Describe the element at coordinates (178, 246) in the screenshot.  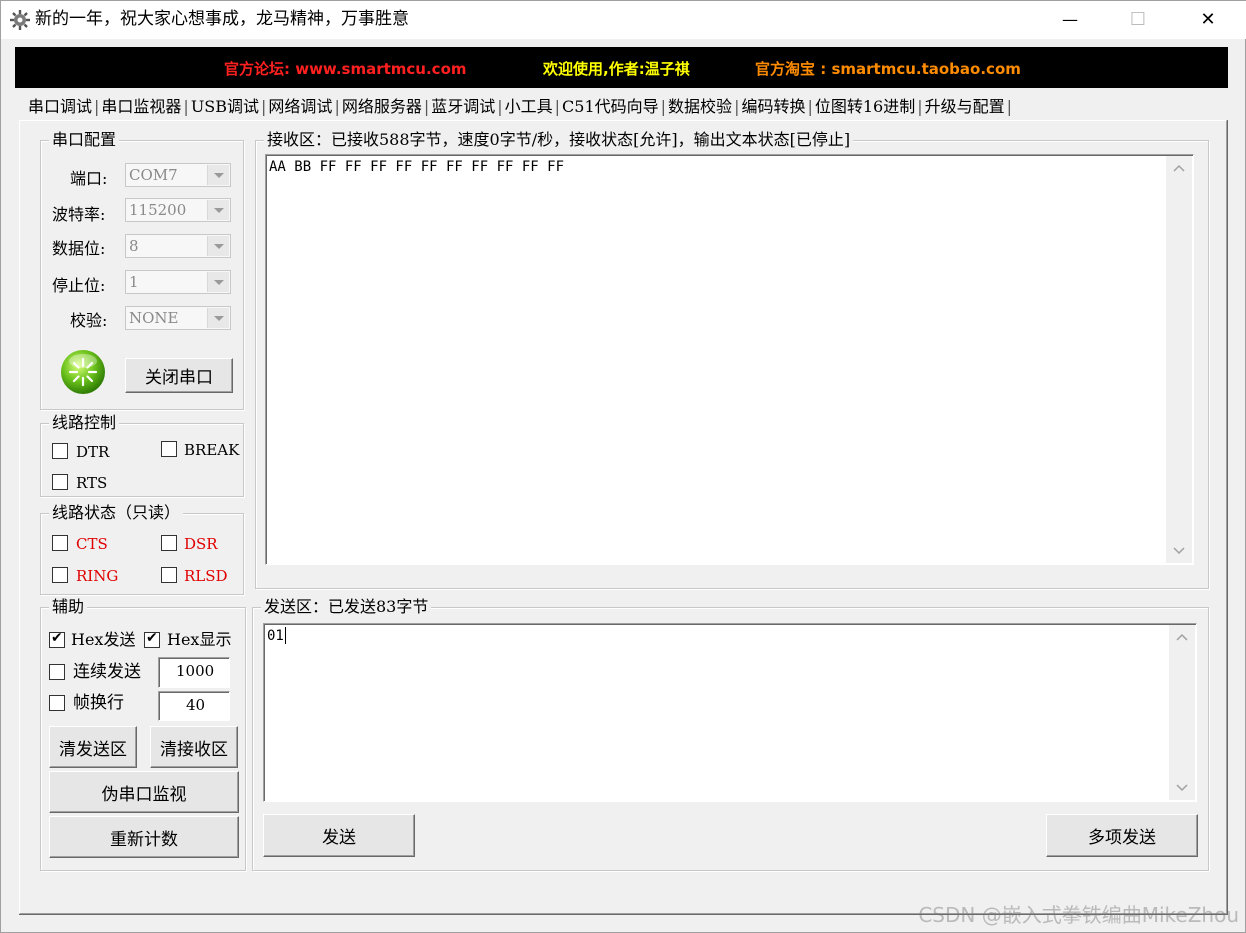
I see `databits-select: 8` at that location.